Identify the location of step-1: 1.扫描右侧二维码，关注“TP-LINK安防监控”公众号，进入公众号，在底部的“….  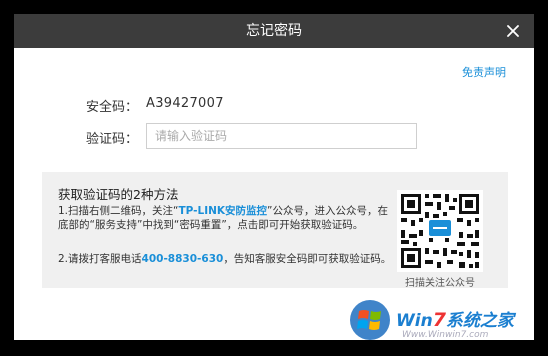
(227, 218).